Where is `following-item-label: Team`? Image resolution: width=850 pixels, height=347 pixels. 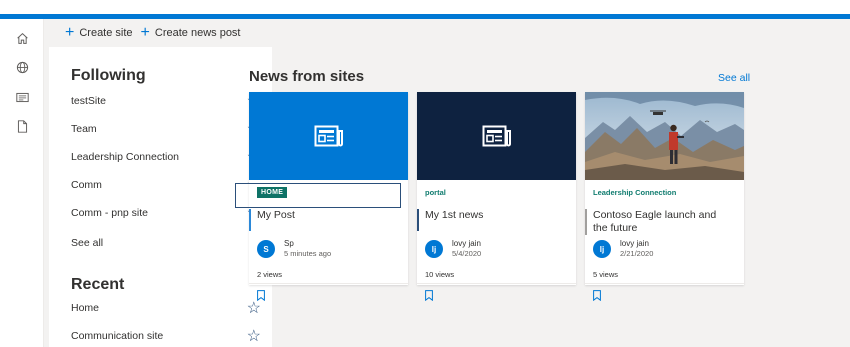 following-item-label: Team is located at coordinates (84, 129).